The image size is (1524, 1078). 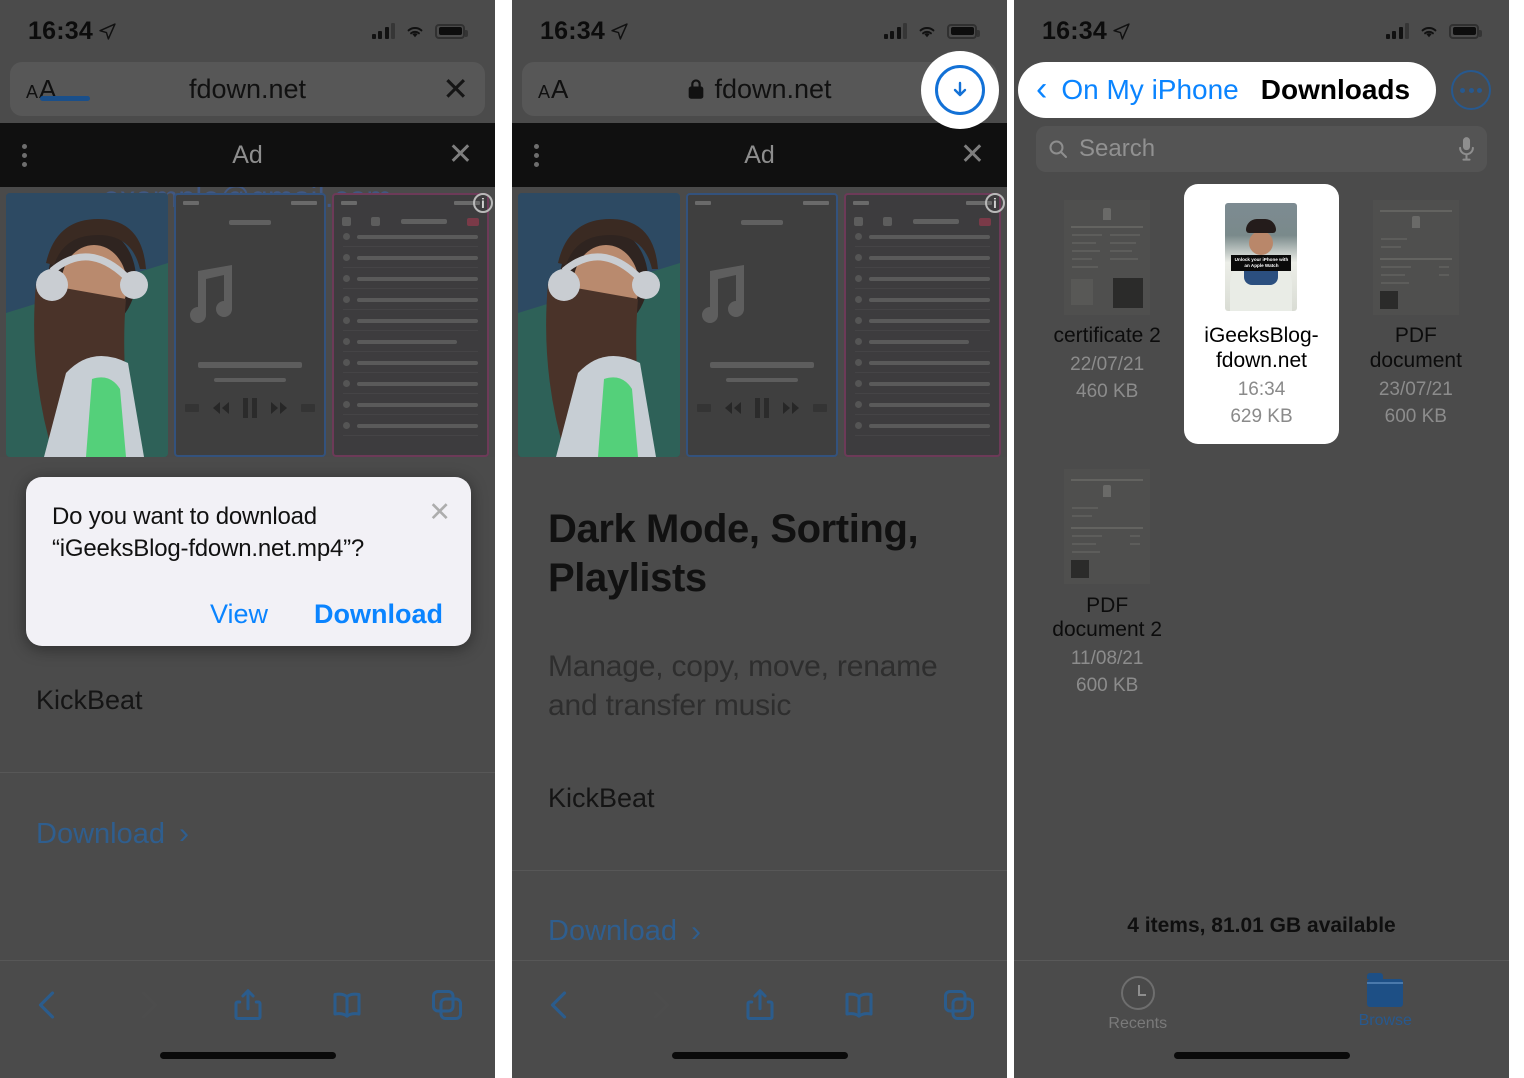 I want to click on pause-icon, so click(x=762, y=408).